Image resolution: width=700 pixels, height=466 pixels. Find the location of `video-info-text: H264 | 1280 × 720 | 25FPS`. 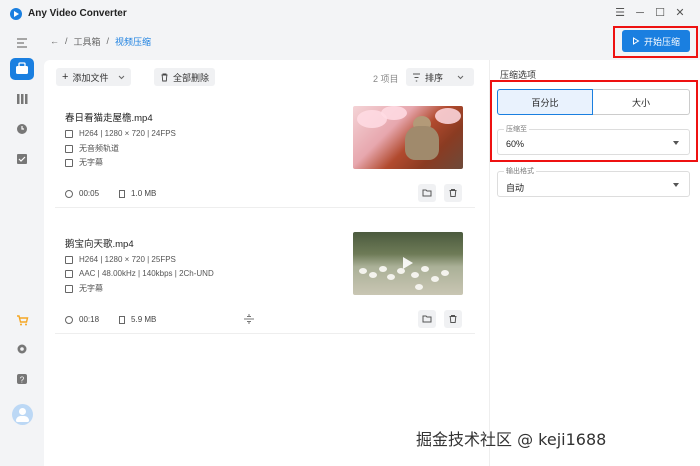

video-info-text: H264 | 1280 × 720 | 25FPS is located at coordinates (127, 259).